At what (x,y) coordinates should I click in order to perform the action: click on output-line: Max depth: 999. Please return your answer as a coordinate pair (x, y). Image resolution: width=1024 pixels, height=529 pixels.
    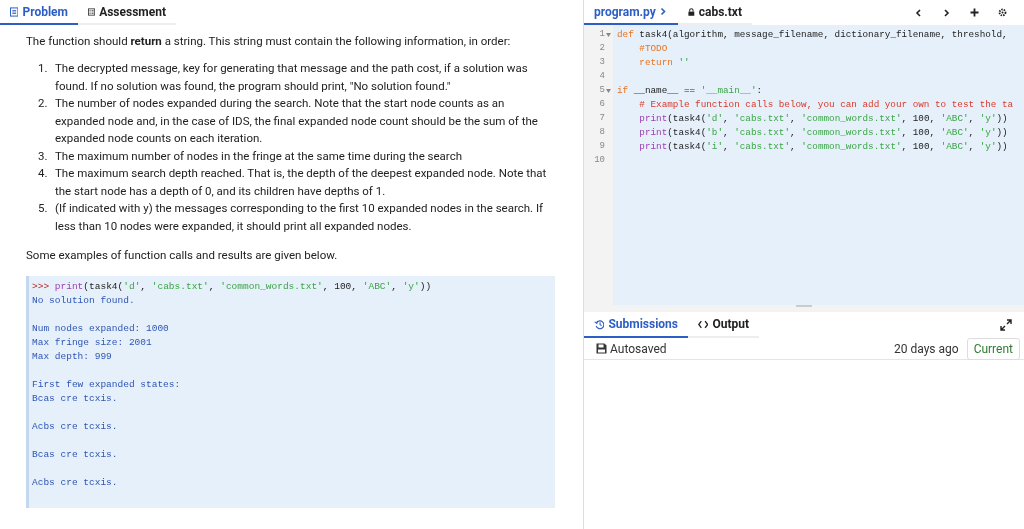
    Looking at the image, I should click on (72, 357).